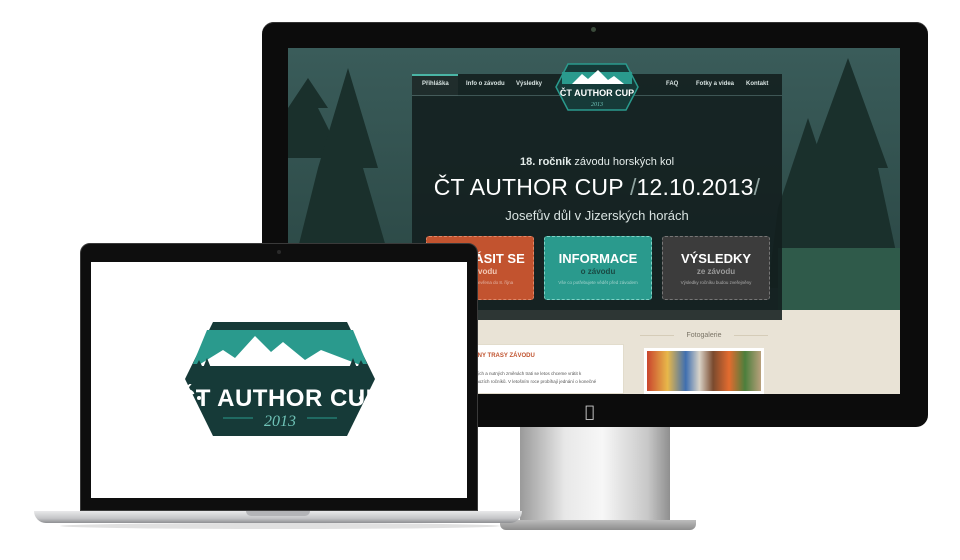  Describe the element at coordinates (593, 29) in the screenshot. I see `imac-camera` at that location.